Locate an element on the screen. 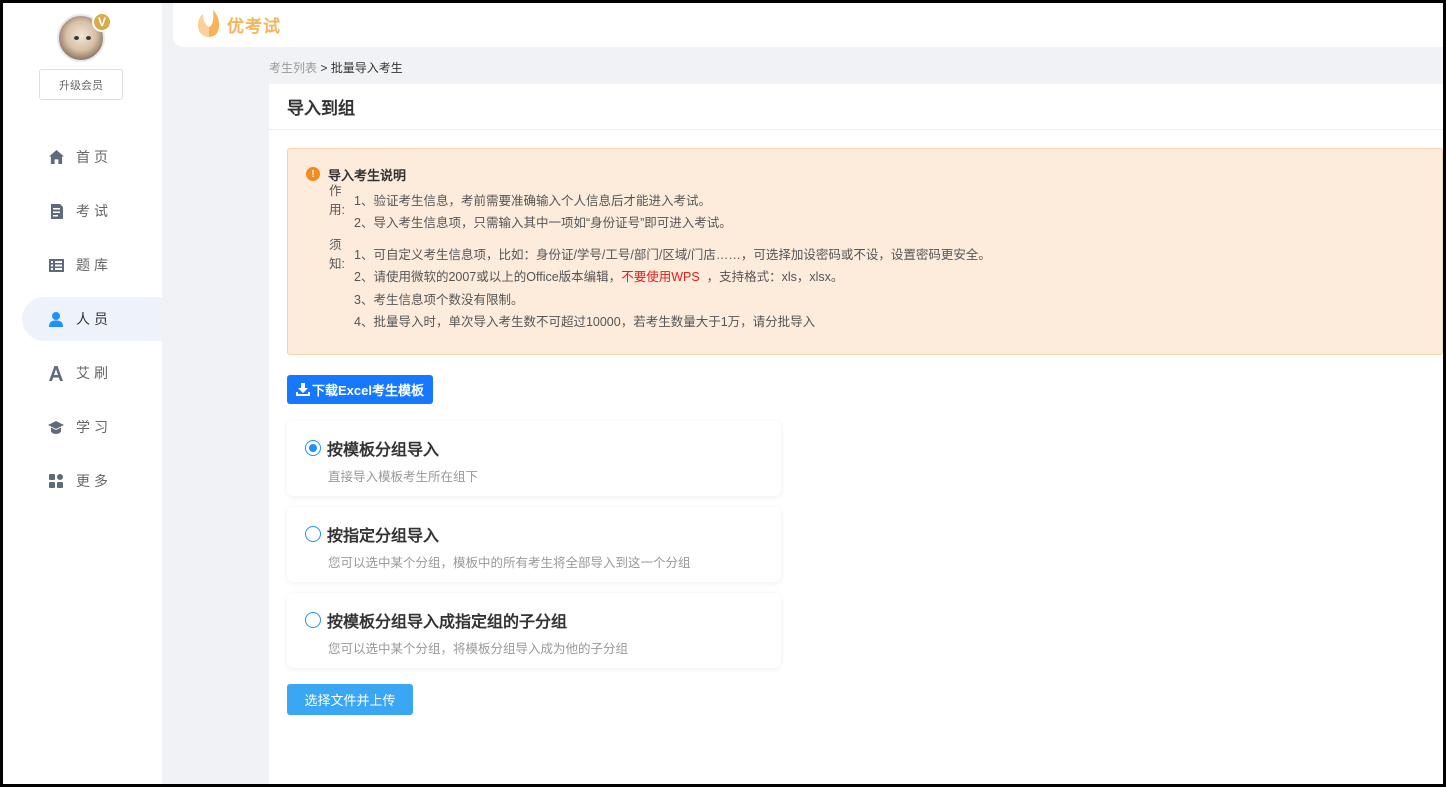 The width and height of the screenshot is (1446, 787). breadcrumb: 考生列表 > 批量导入考生 is located at coordinates (336, 67).